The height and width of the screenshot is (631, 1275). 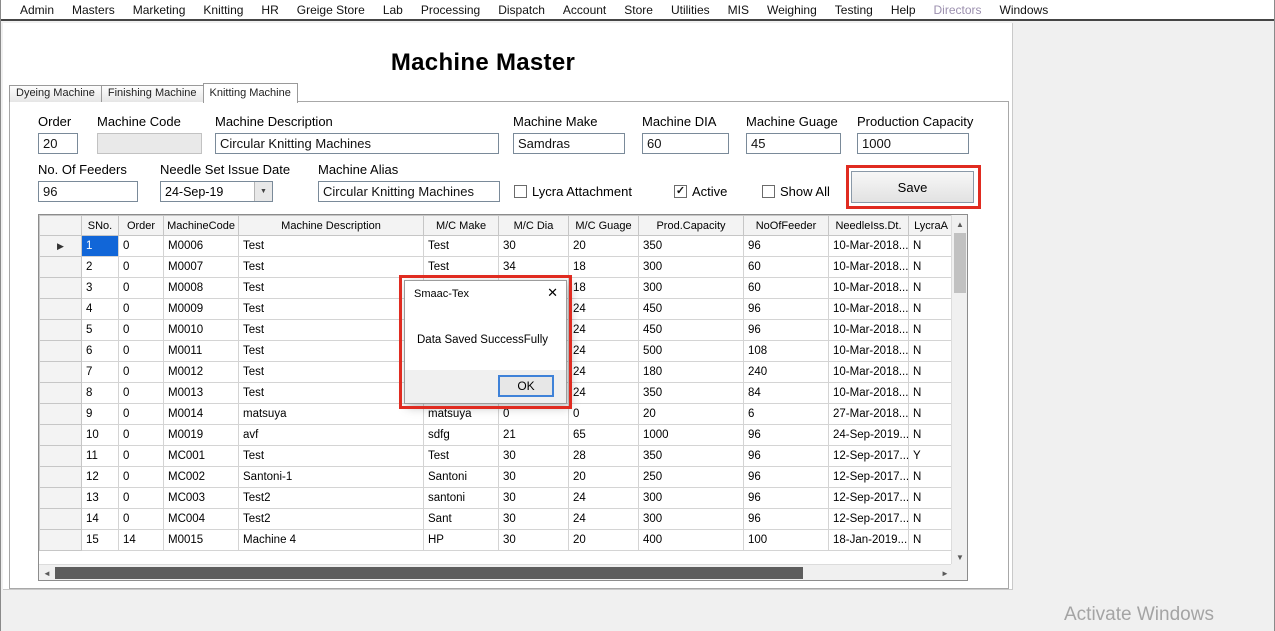 I want to click on menu-item-help: Help, so click(x=903, y=10).